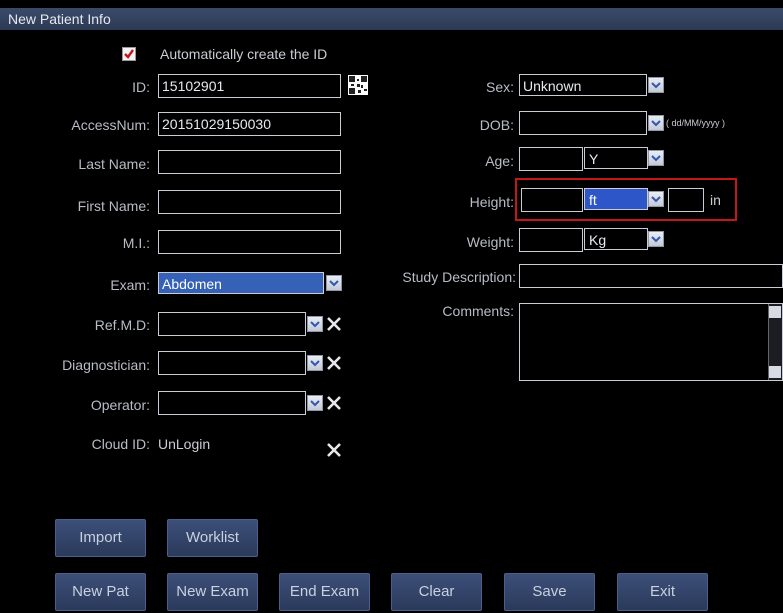 This screenshot has width=783, height=613. Describe the element at coordinates (244, 54) in the screenshot. I see `auto-id-label: Automatically create the ID` at that location.